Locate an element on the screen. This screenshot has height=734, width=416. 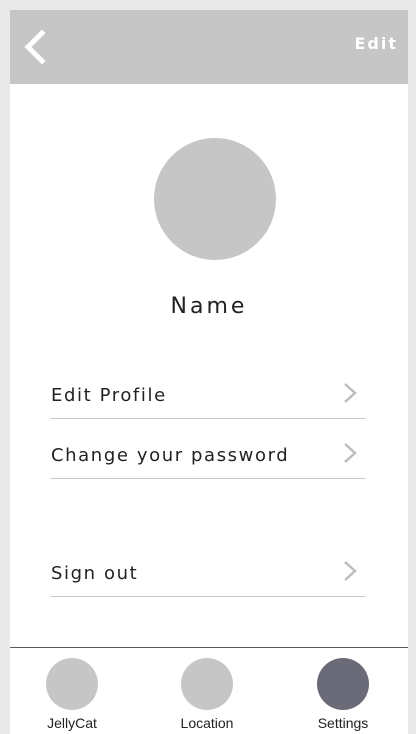
tab-label: Settings is located at coordinates (343, 723).